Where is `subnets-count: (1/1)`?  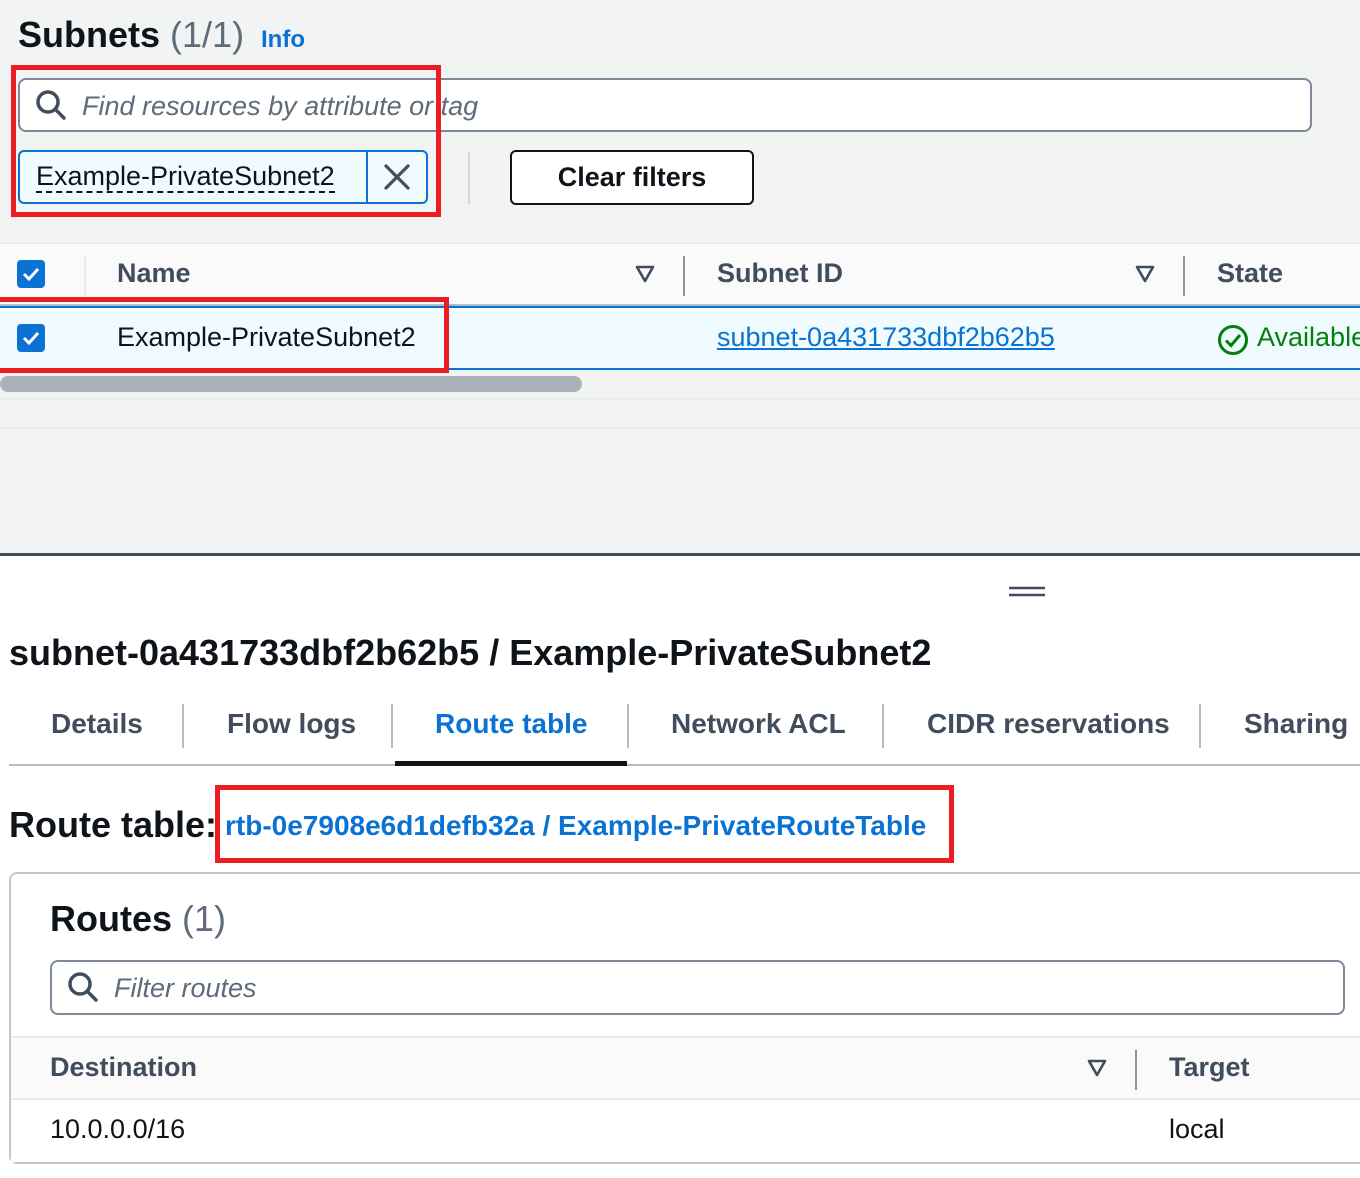
subnets-count: (1/1) is located at coordinates (207, 34).